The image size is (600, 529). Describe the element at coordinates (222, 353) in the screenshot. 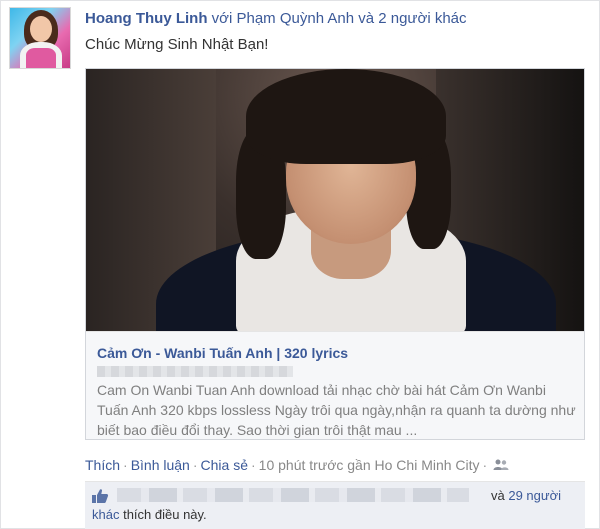

I see `attachment-title-link: Cảm Ơn - Wanbi Tuấn Anh | 320 lyrics` at that location.